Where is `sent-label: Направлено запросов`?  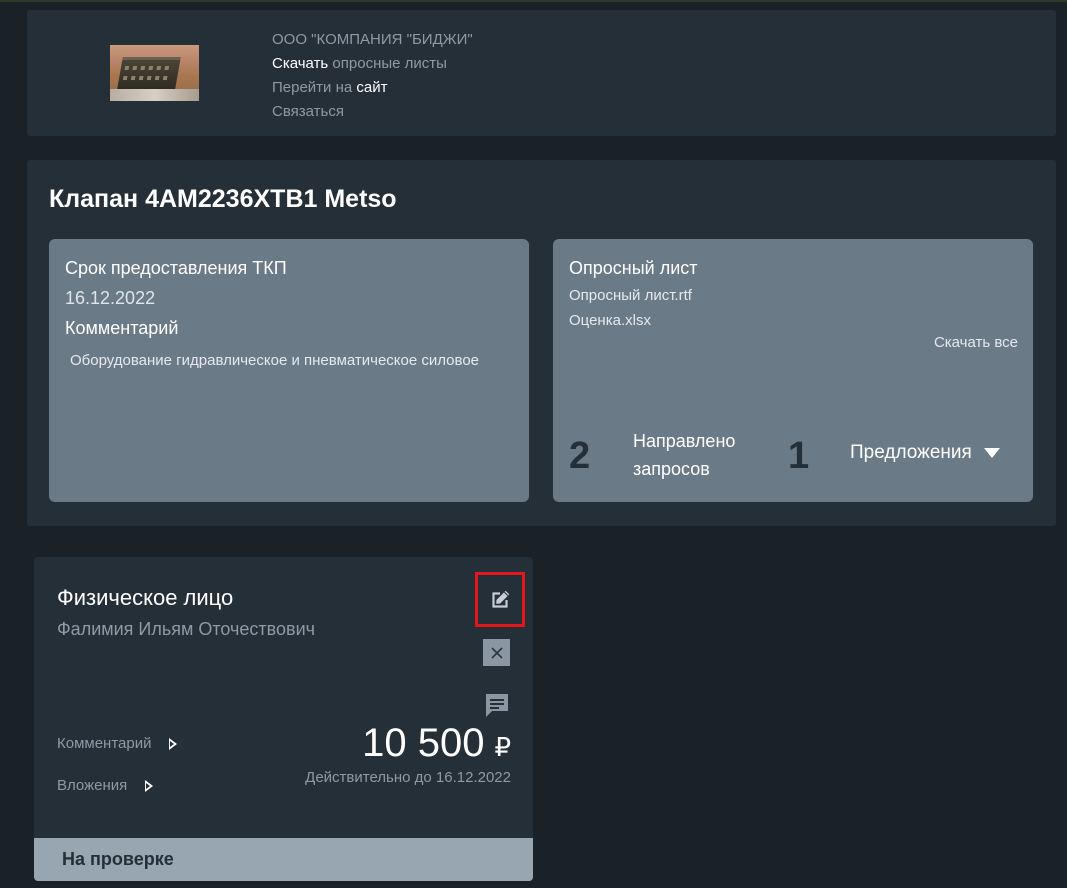
sent-label: Направлено запросов is located at coordinates (684, 455).